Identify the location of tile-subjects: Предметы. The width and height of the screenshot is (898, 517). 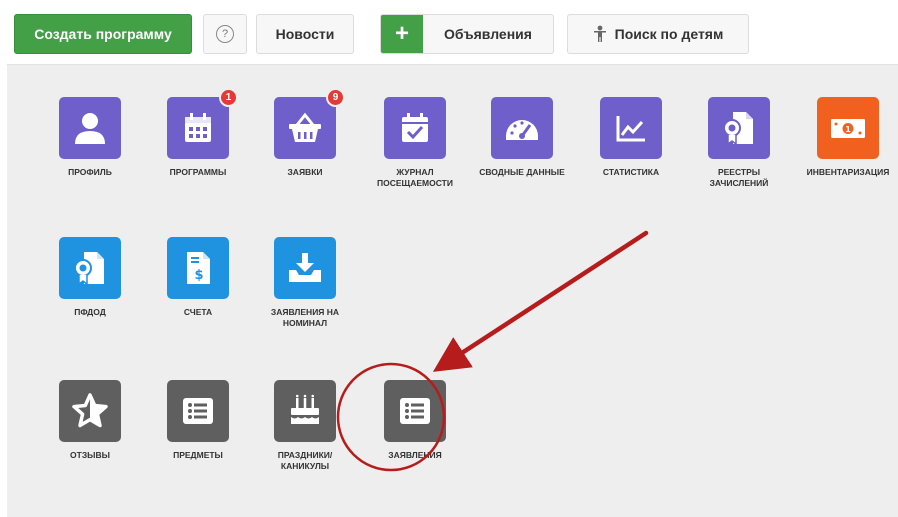
(198, 420).